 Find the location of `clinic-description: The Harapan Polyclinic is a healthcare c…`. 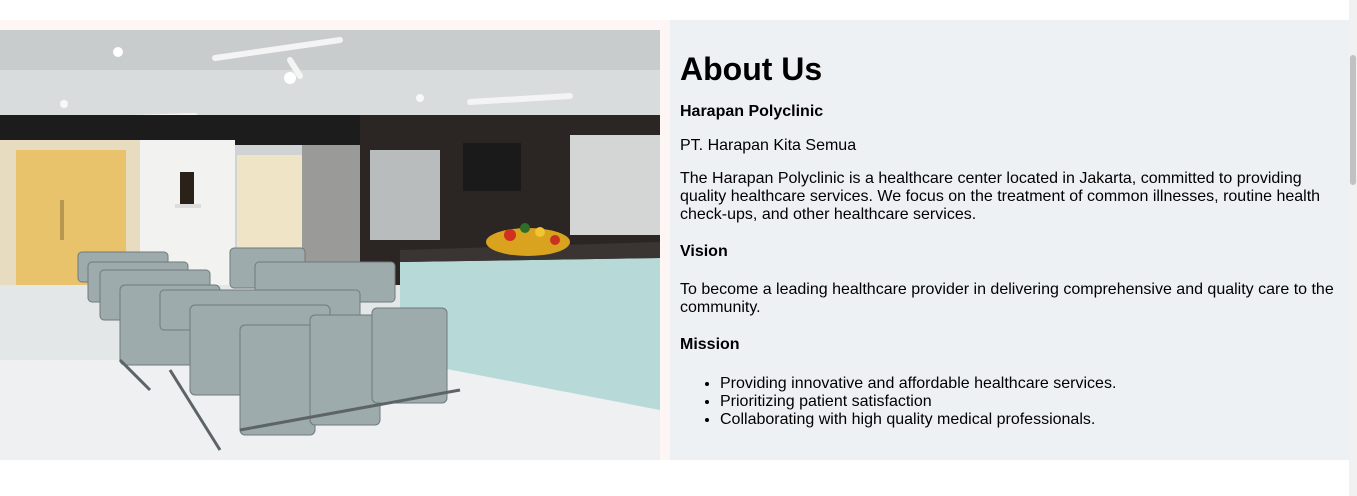

clinic-description: The Harapan Polyclinic is a healthcare c… is located at coordinates (1000, 196).